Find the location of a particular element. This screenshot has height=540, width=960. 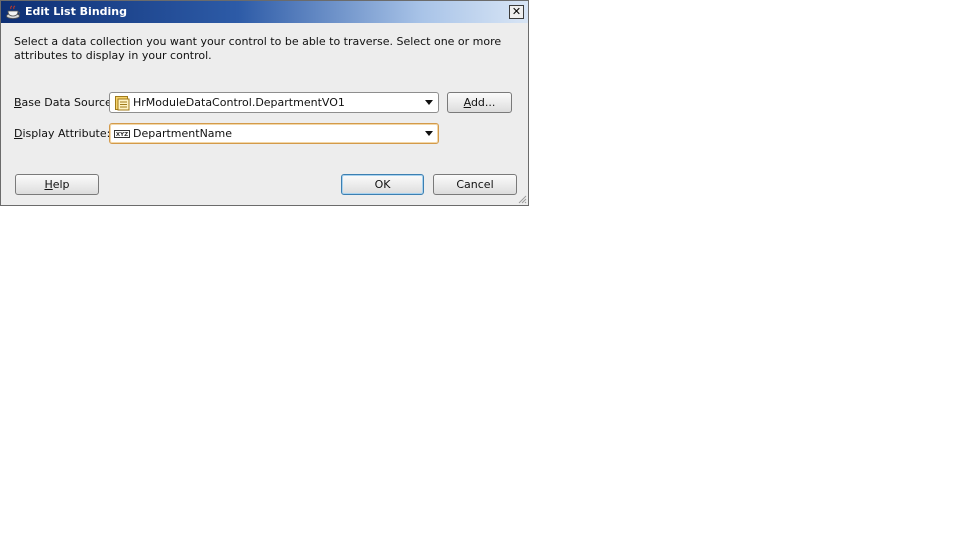

cancel-button: Cancel is located at coordinates (475, 184).